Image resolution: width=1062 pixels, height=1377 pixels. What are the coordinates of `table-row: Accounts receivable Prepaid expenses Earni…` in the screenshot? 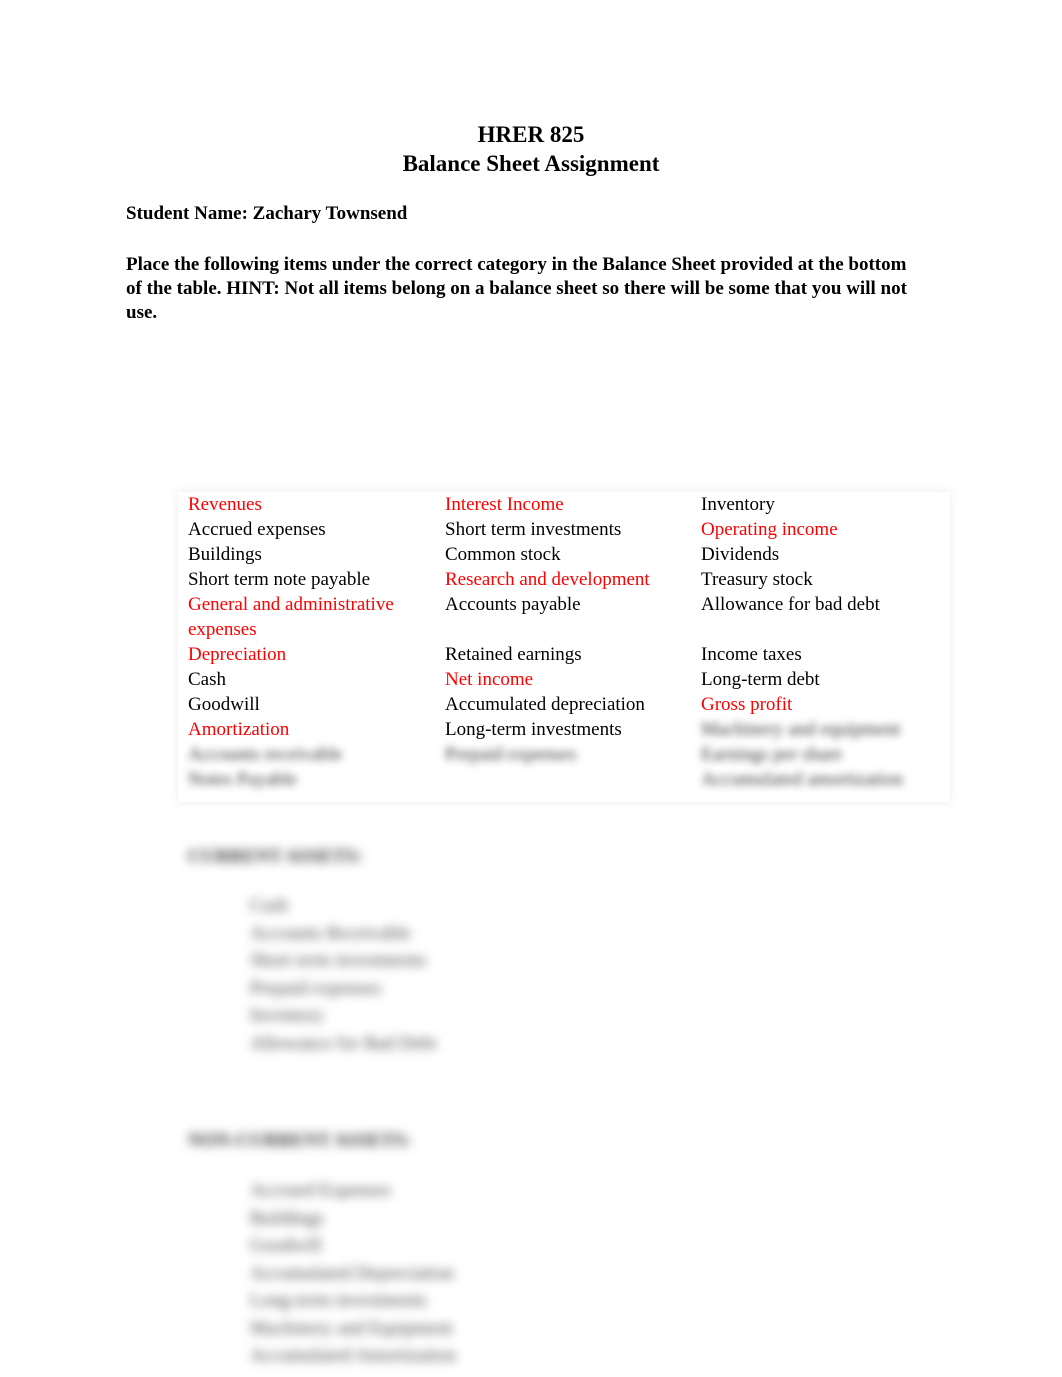 It's located at (564, 754).